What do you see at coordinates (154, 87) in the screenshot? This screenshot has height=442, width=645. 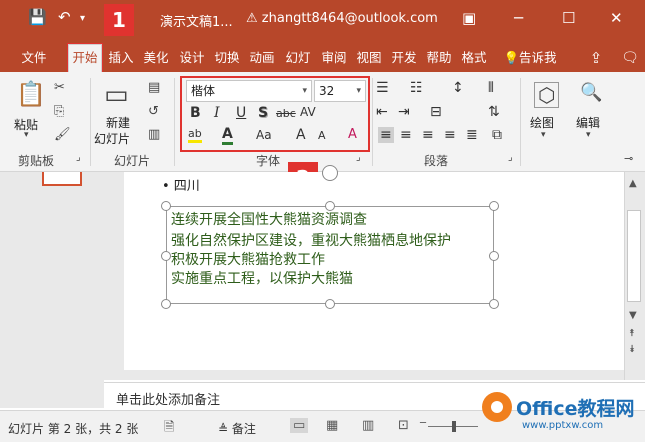 I see `layout-icon: ▤` at bounding box center [154, 87].